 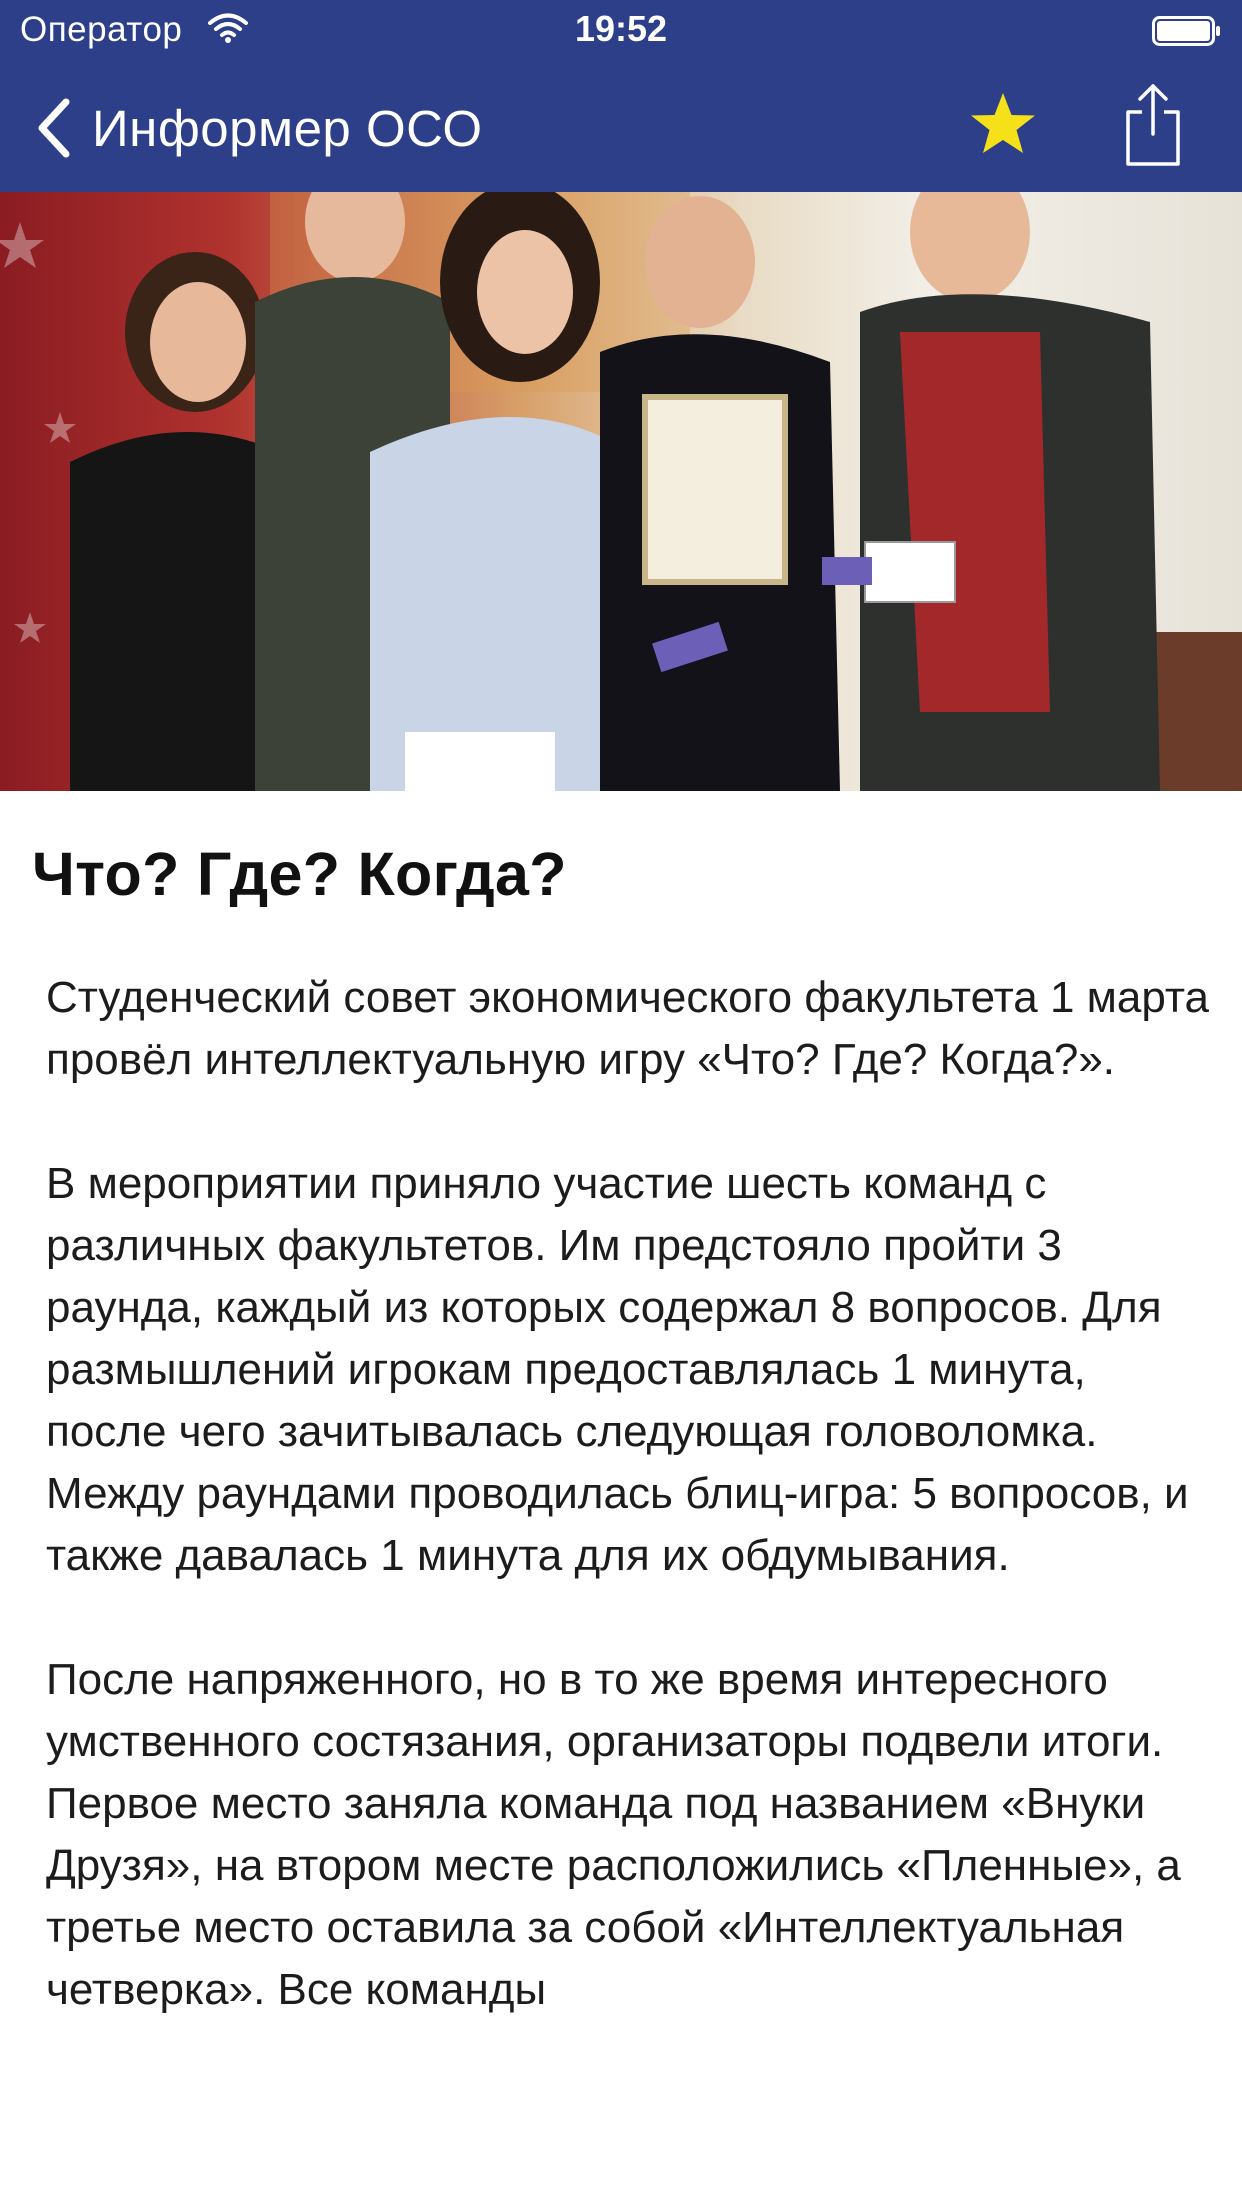 I want to click on status-bar: Оператор 19:52, so click(x=621, y=32).